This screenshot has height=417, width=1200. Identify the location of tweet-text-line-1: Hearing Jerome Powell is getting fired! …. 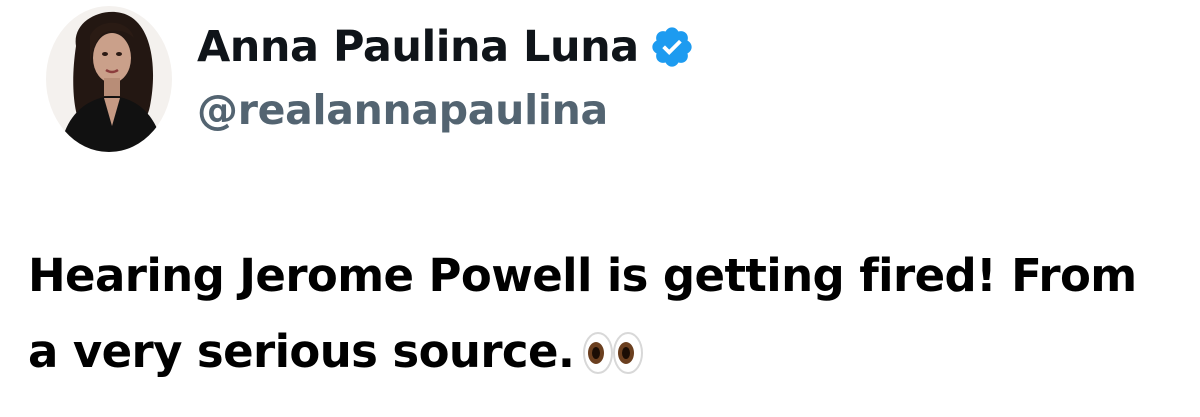
(582, 275).